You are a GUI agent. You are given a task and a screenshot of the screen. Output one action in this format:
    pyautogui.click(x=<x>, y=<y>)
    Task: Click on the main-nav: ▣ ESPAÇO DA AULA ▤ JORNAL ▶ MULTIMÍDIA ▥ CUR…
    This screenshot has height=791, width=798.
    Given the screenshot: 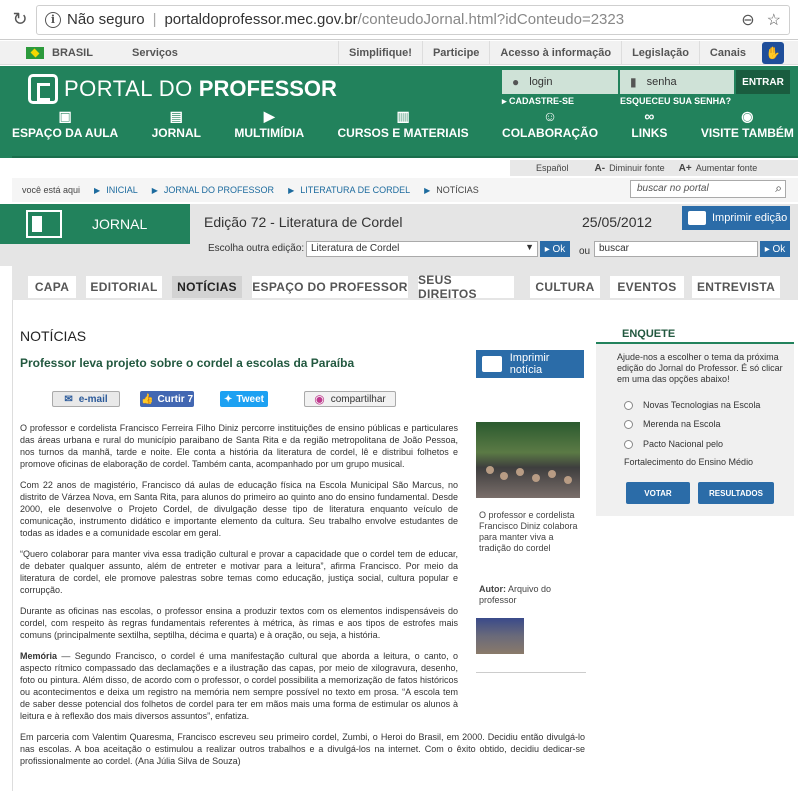 What is the action you would take?
    pyautogui.click(x=403, y=124)
    